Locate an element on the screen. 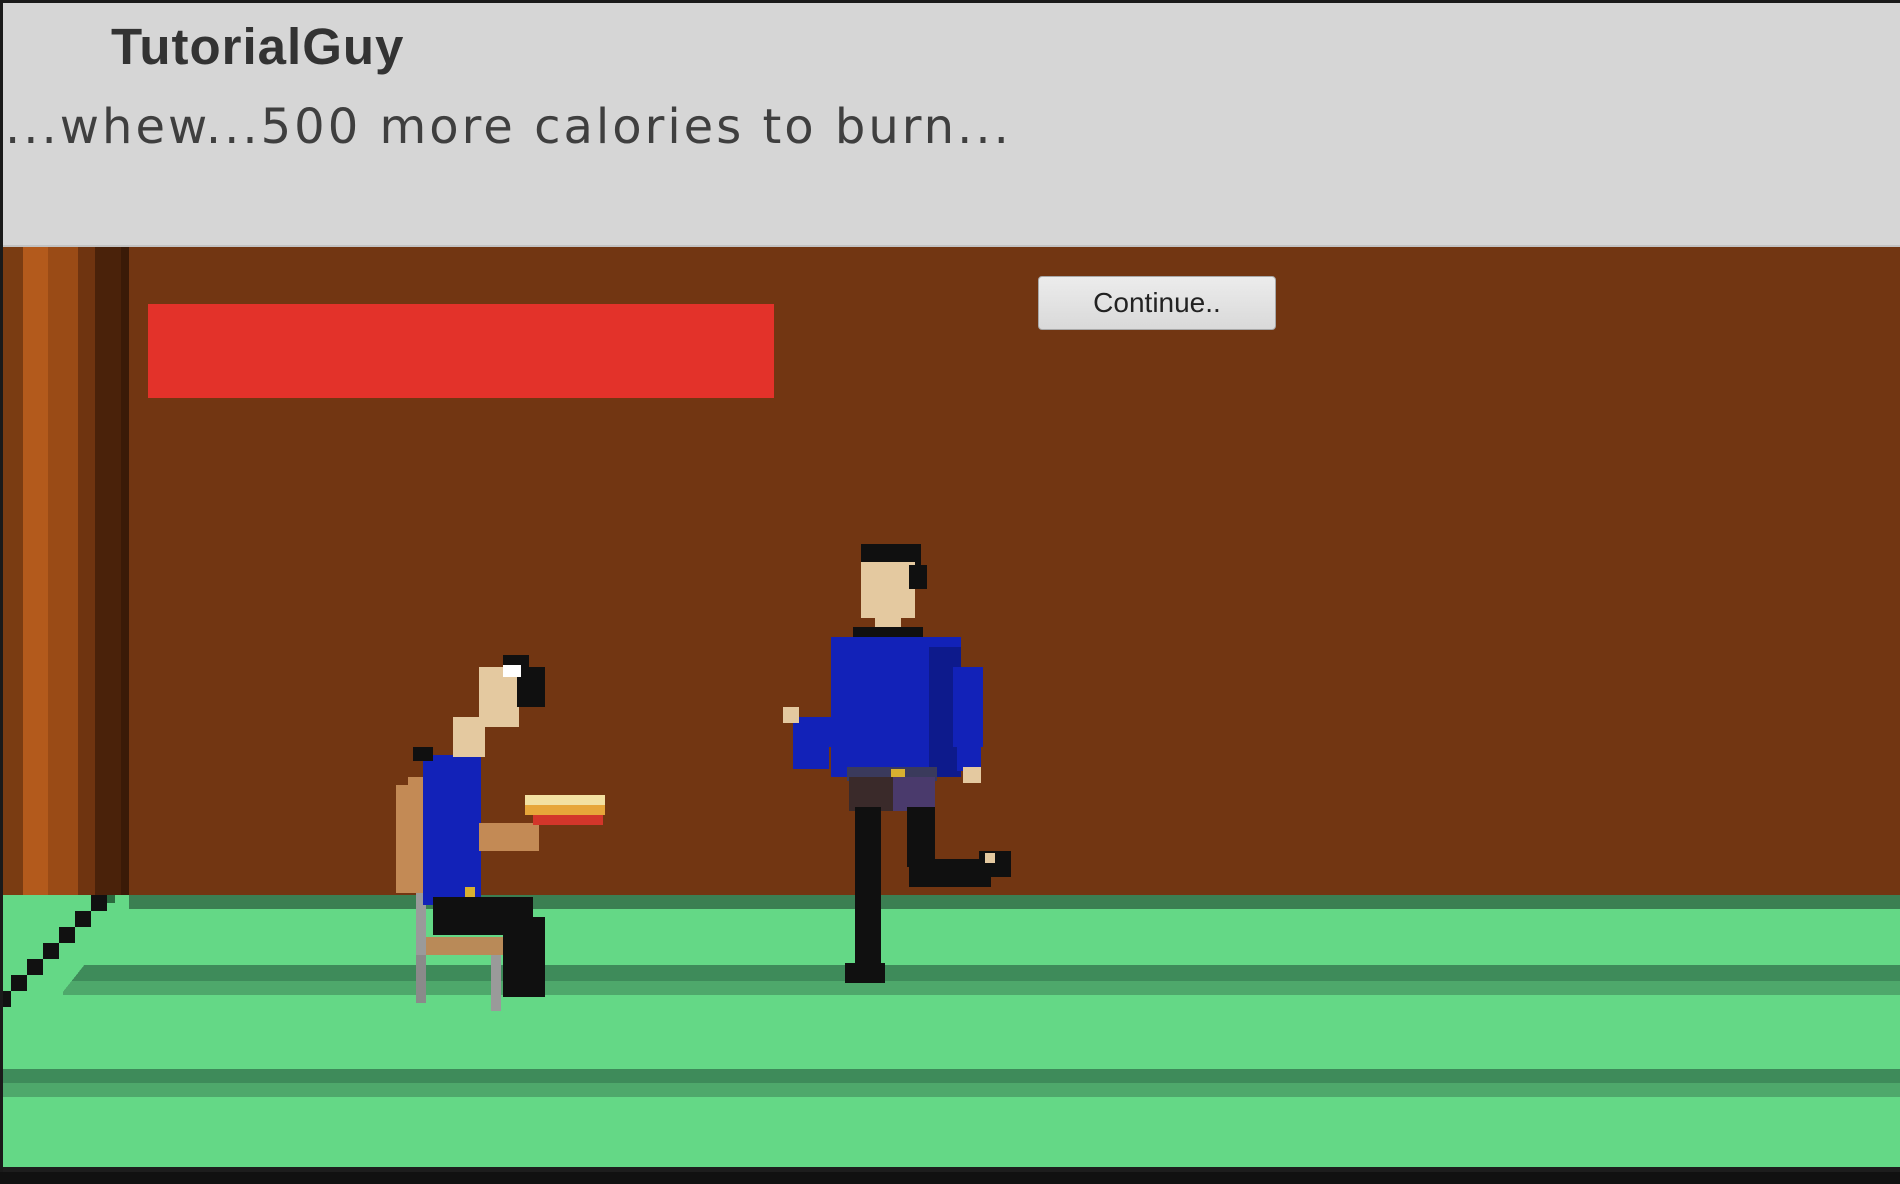  speaker-name: TutorialGuy is located at coordinates (258, 46).